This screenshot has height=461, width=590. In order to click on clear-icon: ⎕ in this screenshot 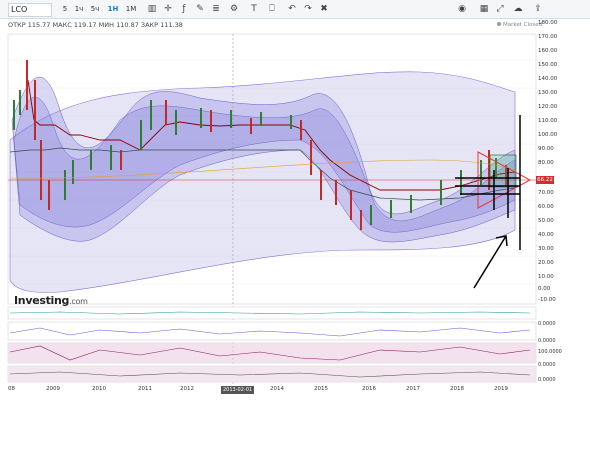, I will do `click(272, 9)`.